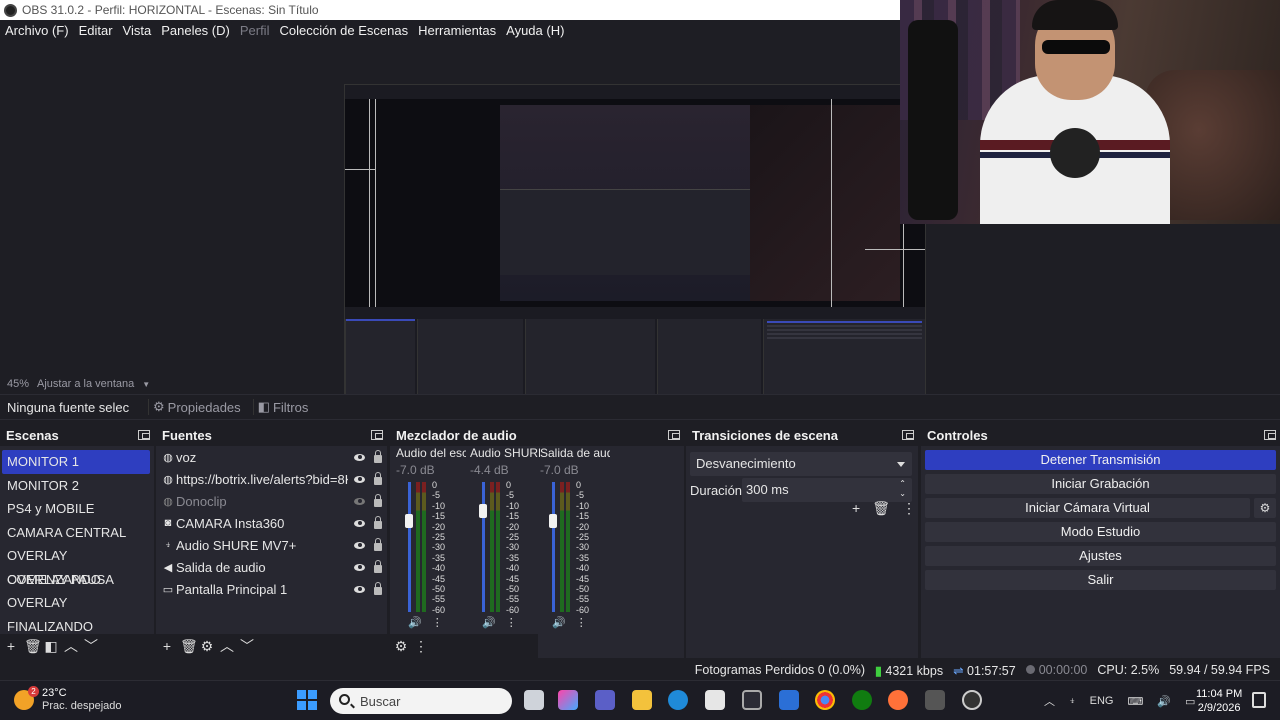 The width and height of the screenshot is (1280, 720). What do you see at coordinates (1100, 556) in the screenshot?
I see `settings-button: Ajustes` at bounding box center [1100, 556].